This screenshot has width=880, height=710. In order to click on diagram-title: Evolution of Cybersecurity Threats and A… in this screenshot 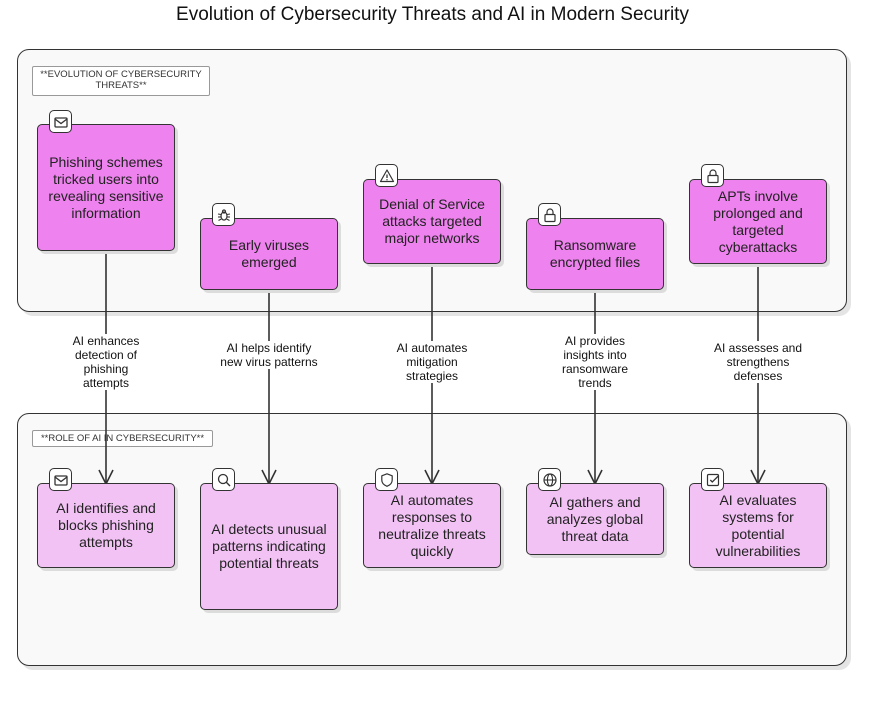, I will do `click(432, 14)`.